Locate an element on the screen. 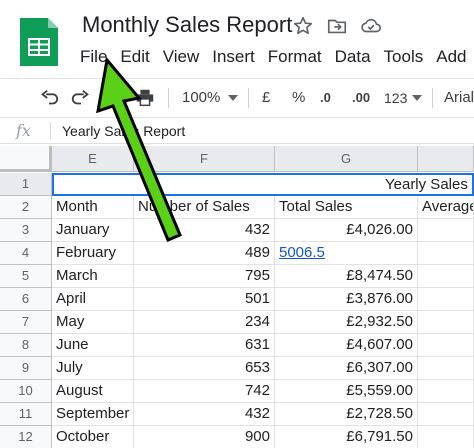 The image size is (474, 448). sales-count-cell: 742 is located at coordinates (204, 391).